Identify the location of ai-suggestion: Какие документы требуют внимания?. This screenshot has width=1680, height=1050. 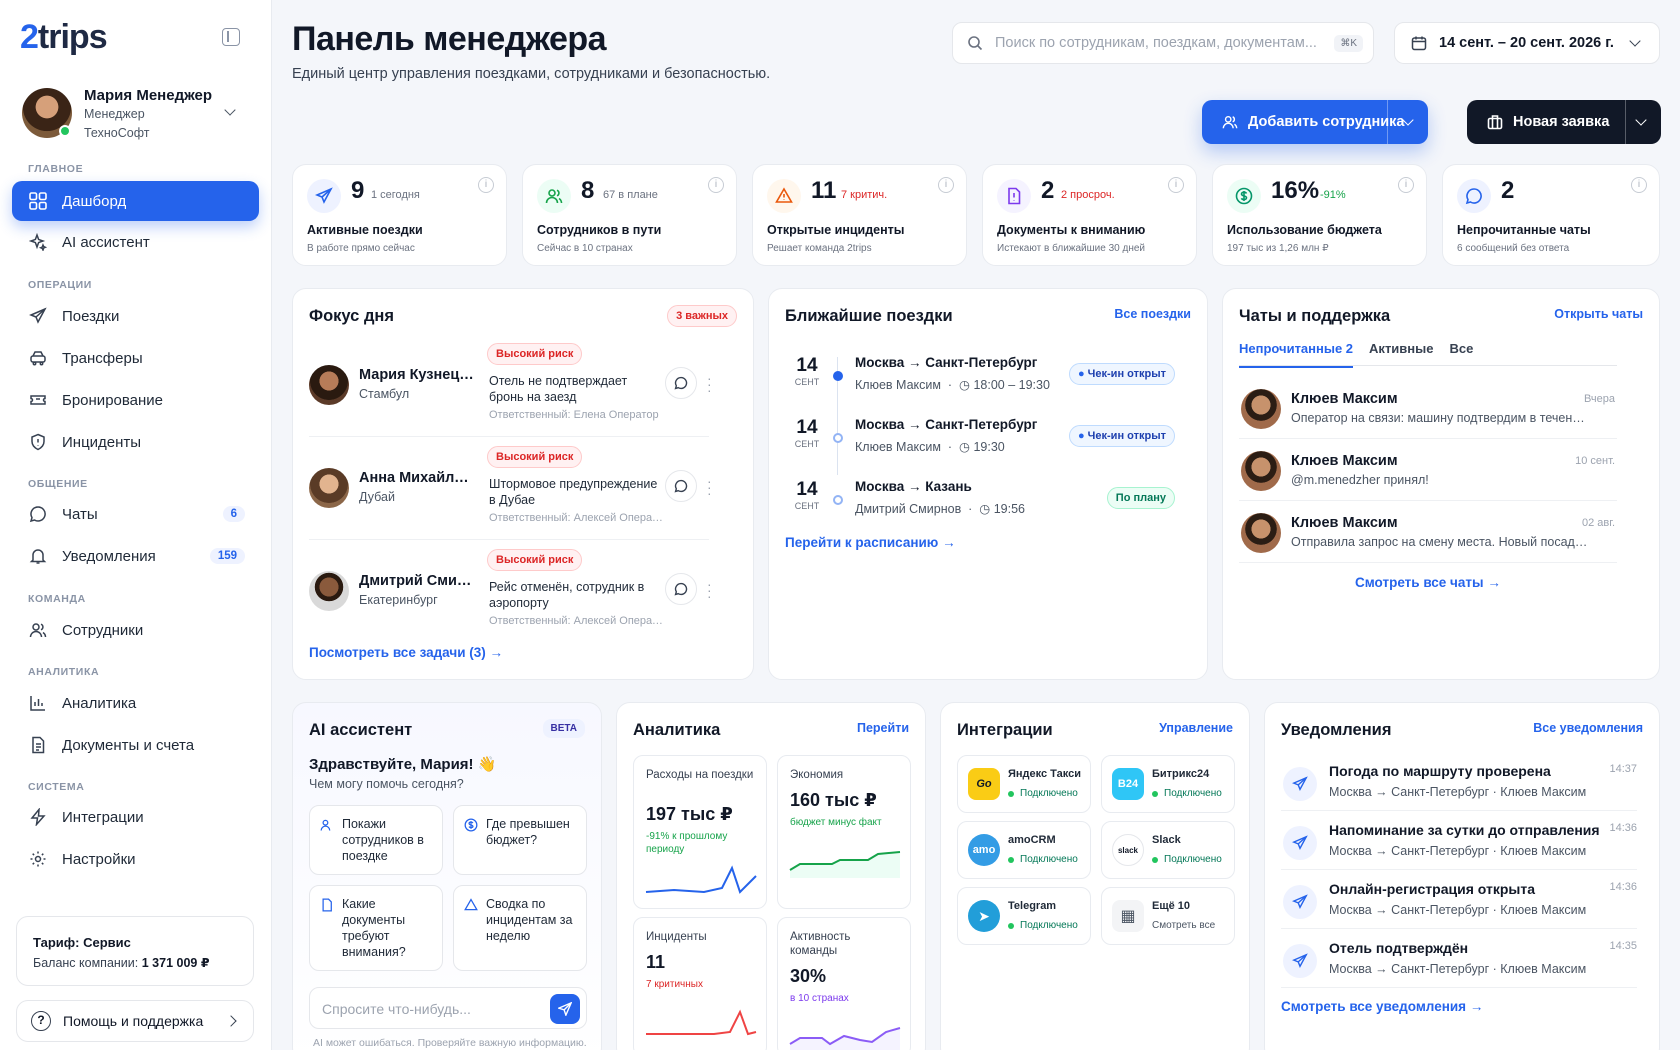
(376, 928).